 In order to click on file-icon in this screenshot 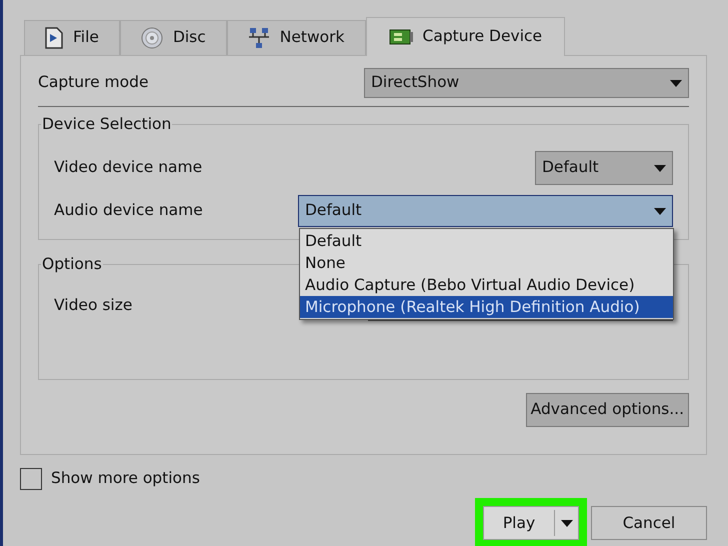, I will do `click(54, 38)`.